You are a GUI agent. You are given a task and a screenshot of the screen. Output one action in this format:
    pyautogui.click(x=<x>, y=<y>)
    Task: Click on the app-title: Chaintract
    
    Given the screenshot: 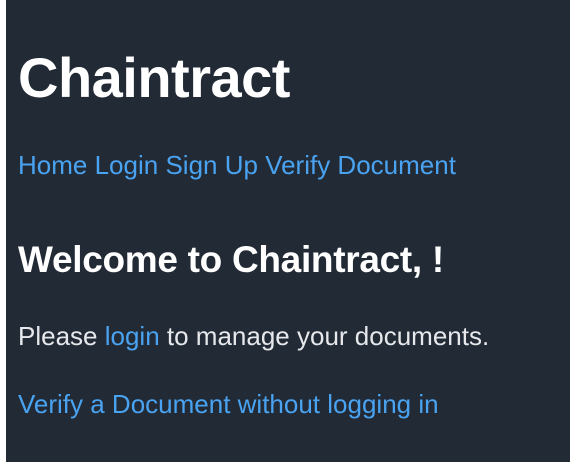 What is the action you would take?
    pyautogui.click(x=154, y=77)
    